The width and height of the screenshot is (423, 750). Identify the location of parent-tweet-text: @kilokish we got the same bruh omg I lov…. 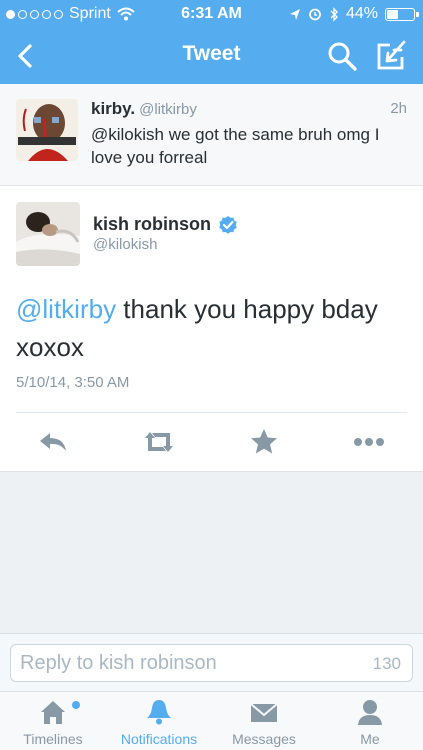
(235, 146).